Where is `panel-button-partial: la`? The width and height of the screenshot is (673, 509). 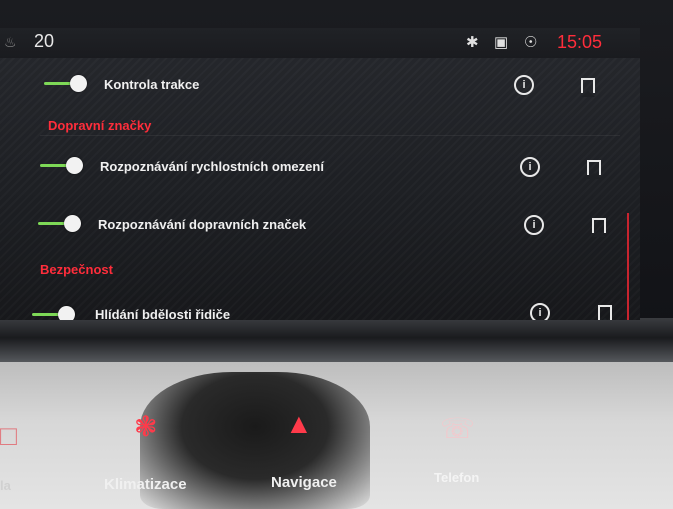
panel-button-partial: la is located at coordinates (5, 485).